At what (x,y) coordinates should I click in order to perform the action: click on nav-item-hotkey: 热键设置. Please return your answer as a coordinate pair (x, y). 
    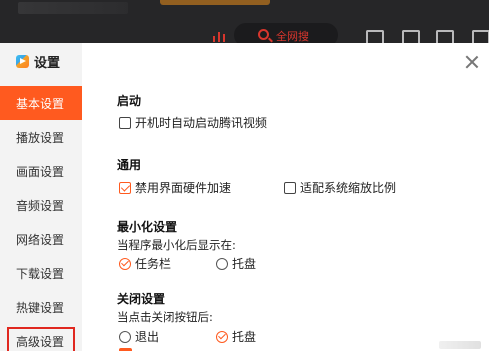
    Looking at the image, I should click on (41, 307).